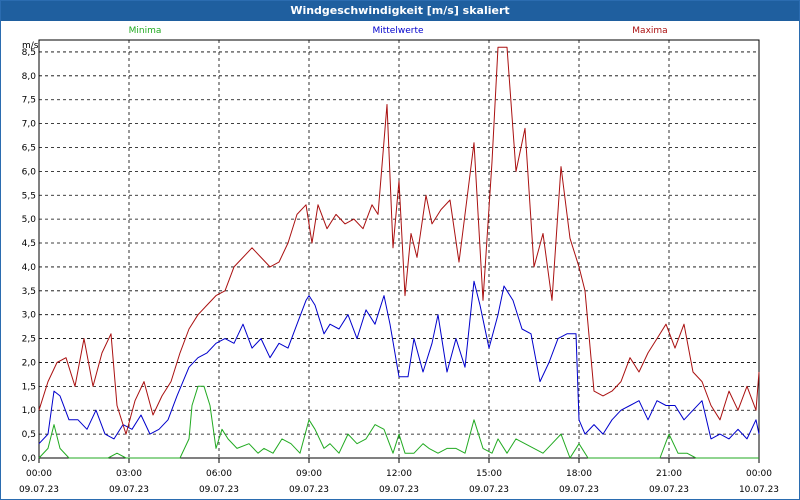  What do you see at coordinates (759, 490) in the screenshot?
I see `x-tick-date: 10.07.23` at bounding box center [759, 490].